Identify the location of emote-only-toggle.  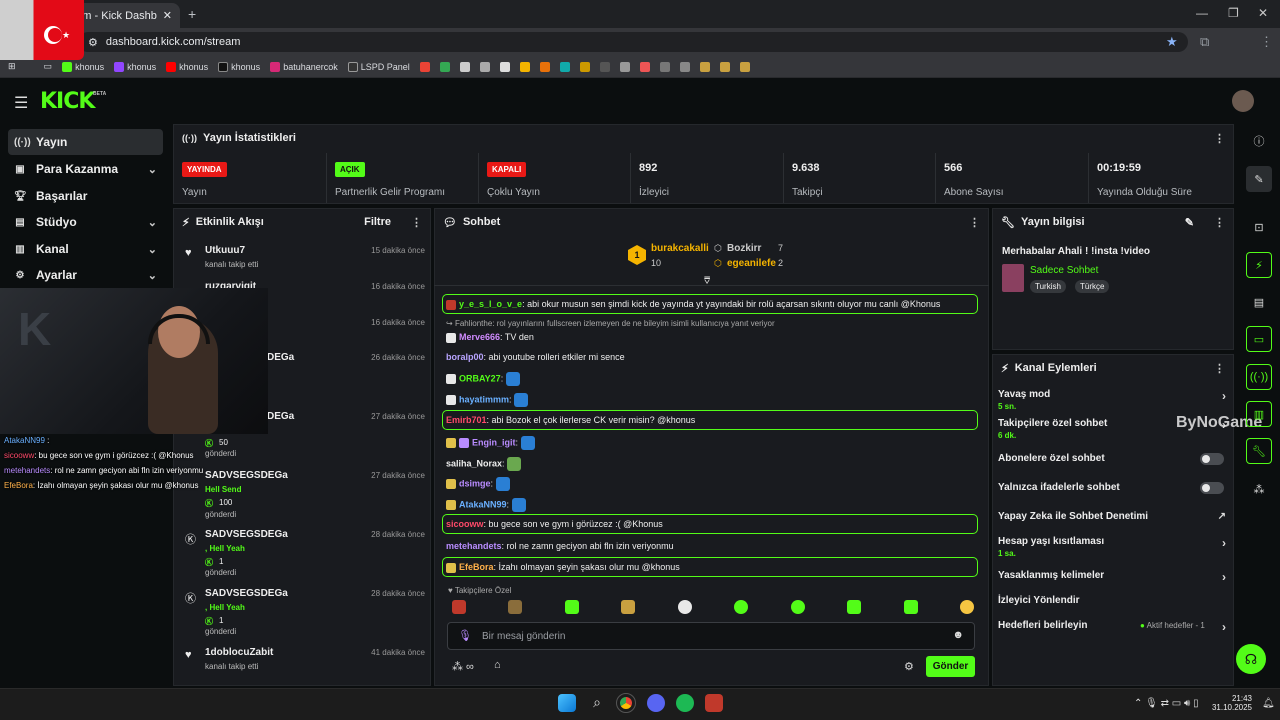
(1212, 488).